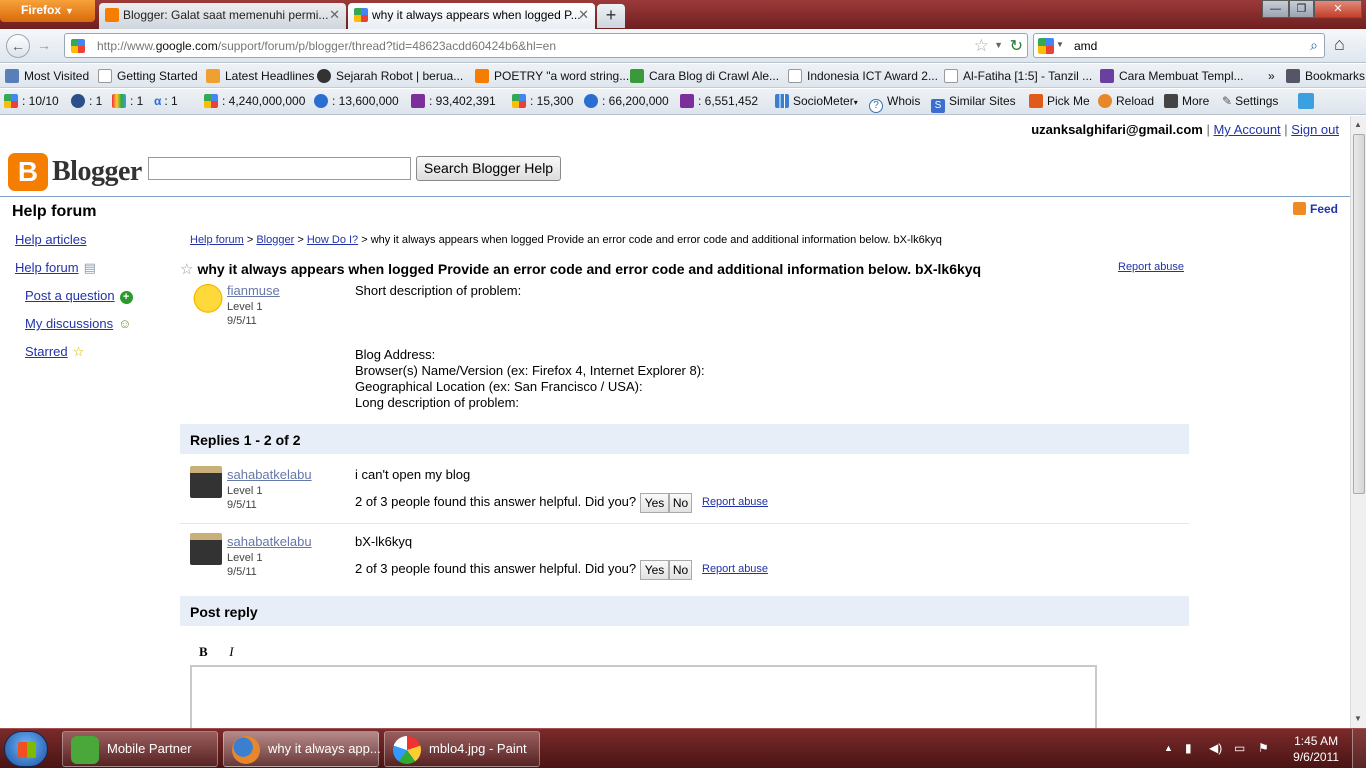 The width and height of the screenshot is (1366, 768). I want to click on action-center-flag-icon: ⚑, so click(1263, 748).